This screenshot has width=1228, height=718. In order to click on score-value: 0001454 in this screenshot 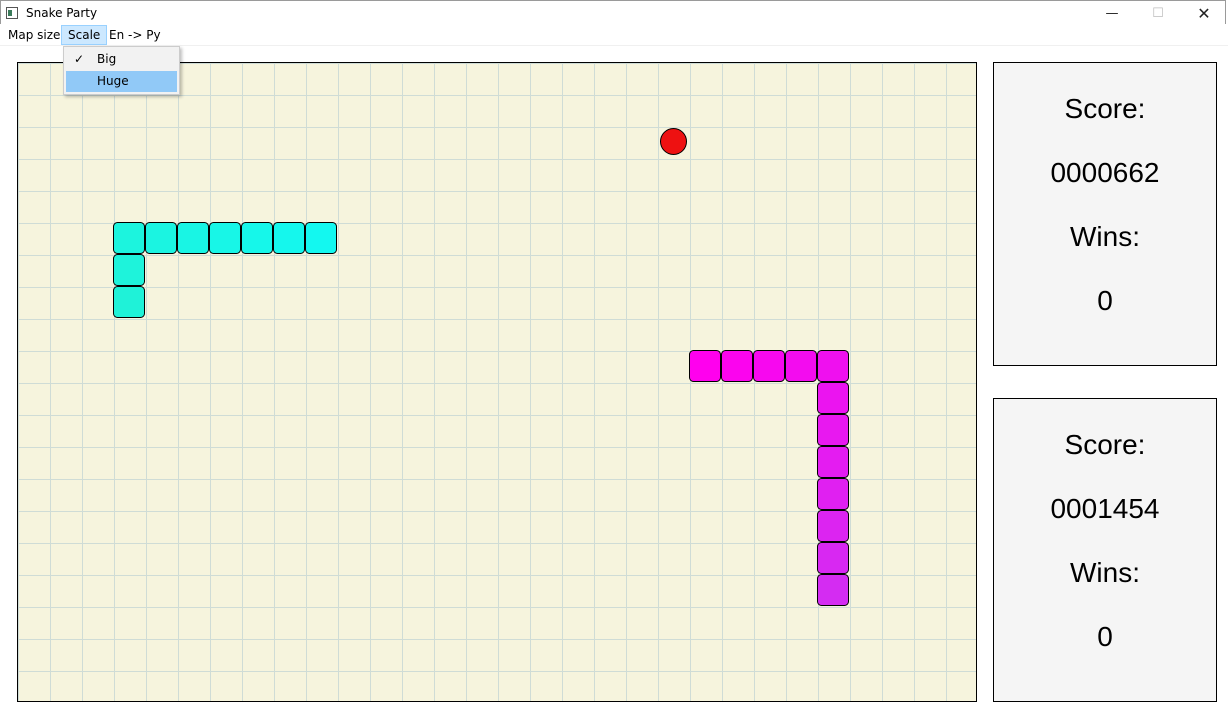, I will do `click(1105, 508)`.